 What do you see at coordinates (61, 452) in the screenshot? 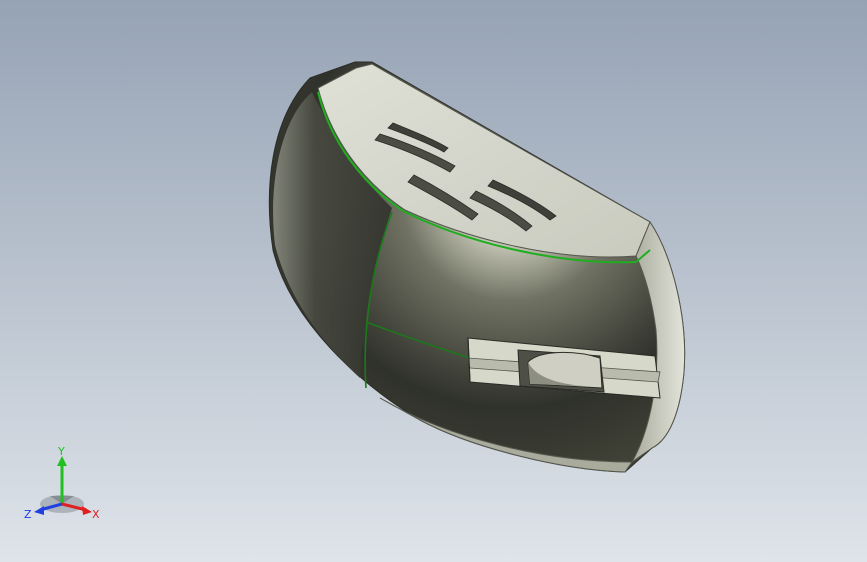
I see `y-axis-label: Y` at bounding box center [61, 452].